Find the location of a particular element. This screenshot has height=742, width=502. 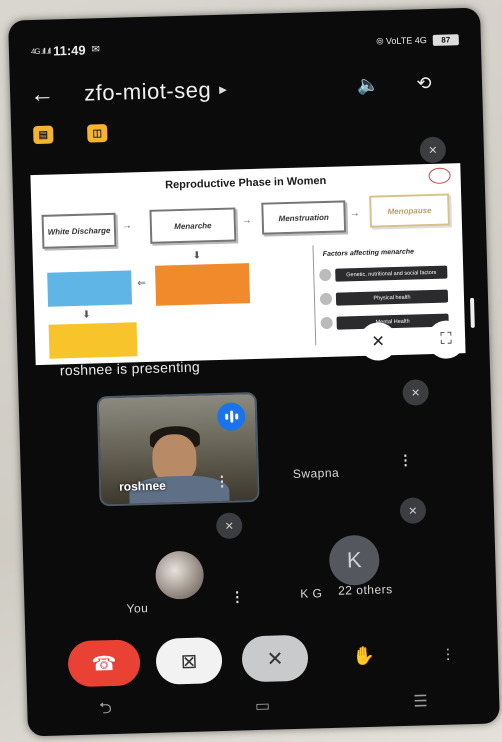

camera-off-icon: ⊠ is located at coordinates (189, 661).